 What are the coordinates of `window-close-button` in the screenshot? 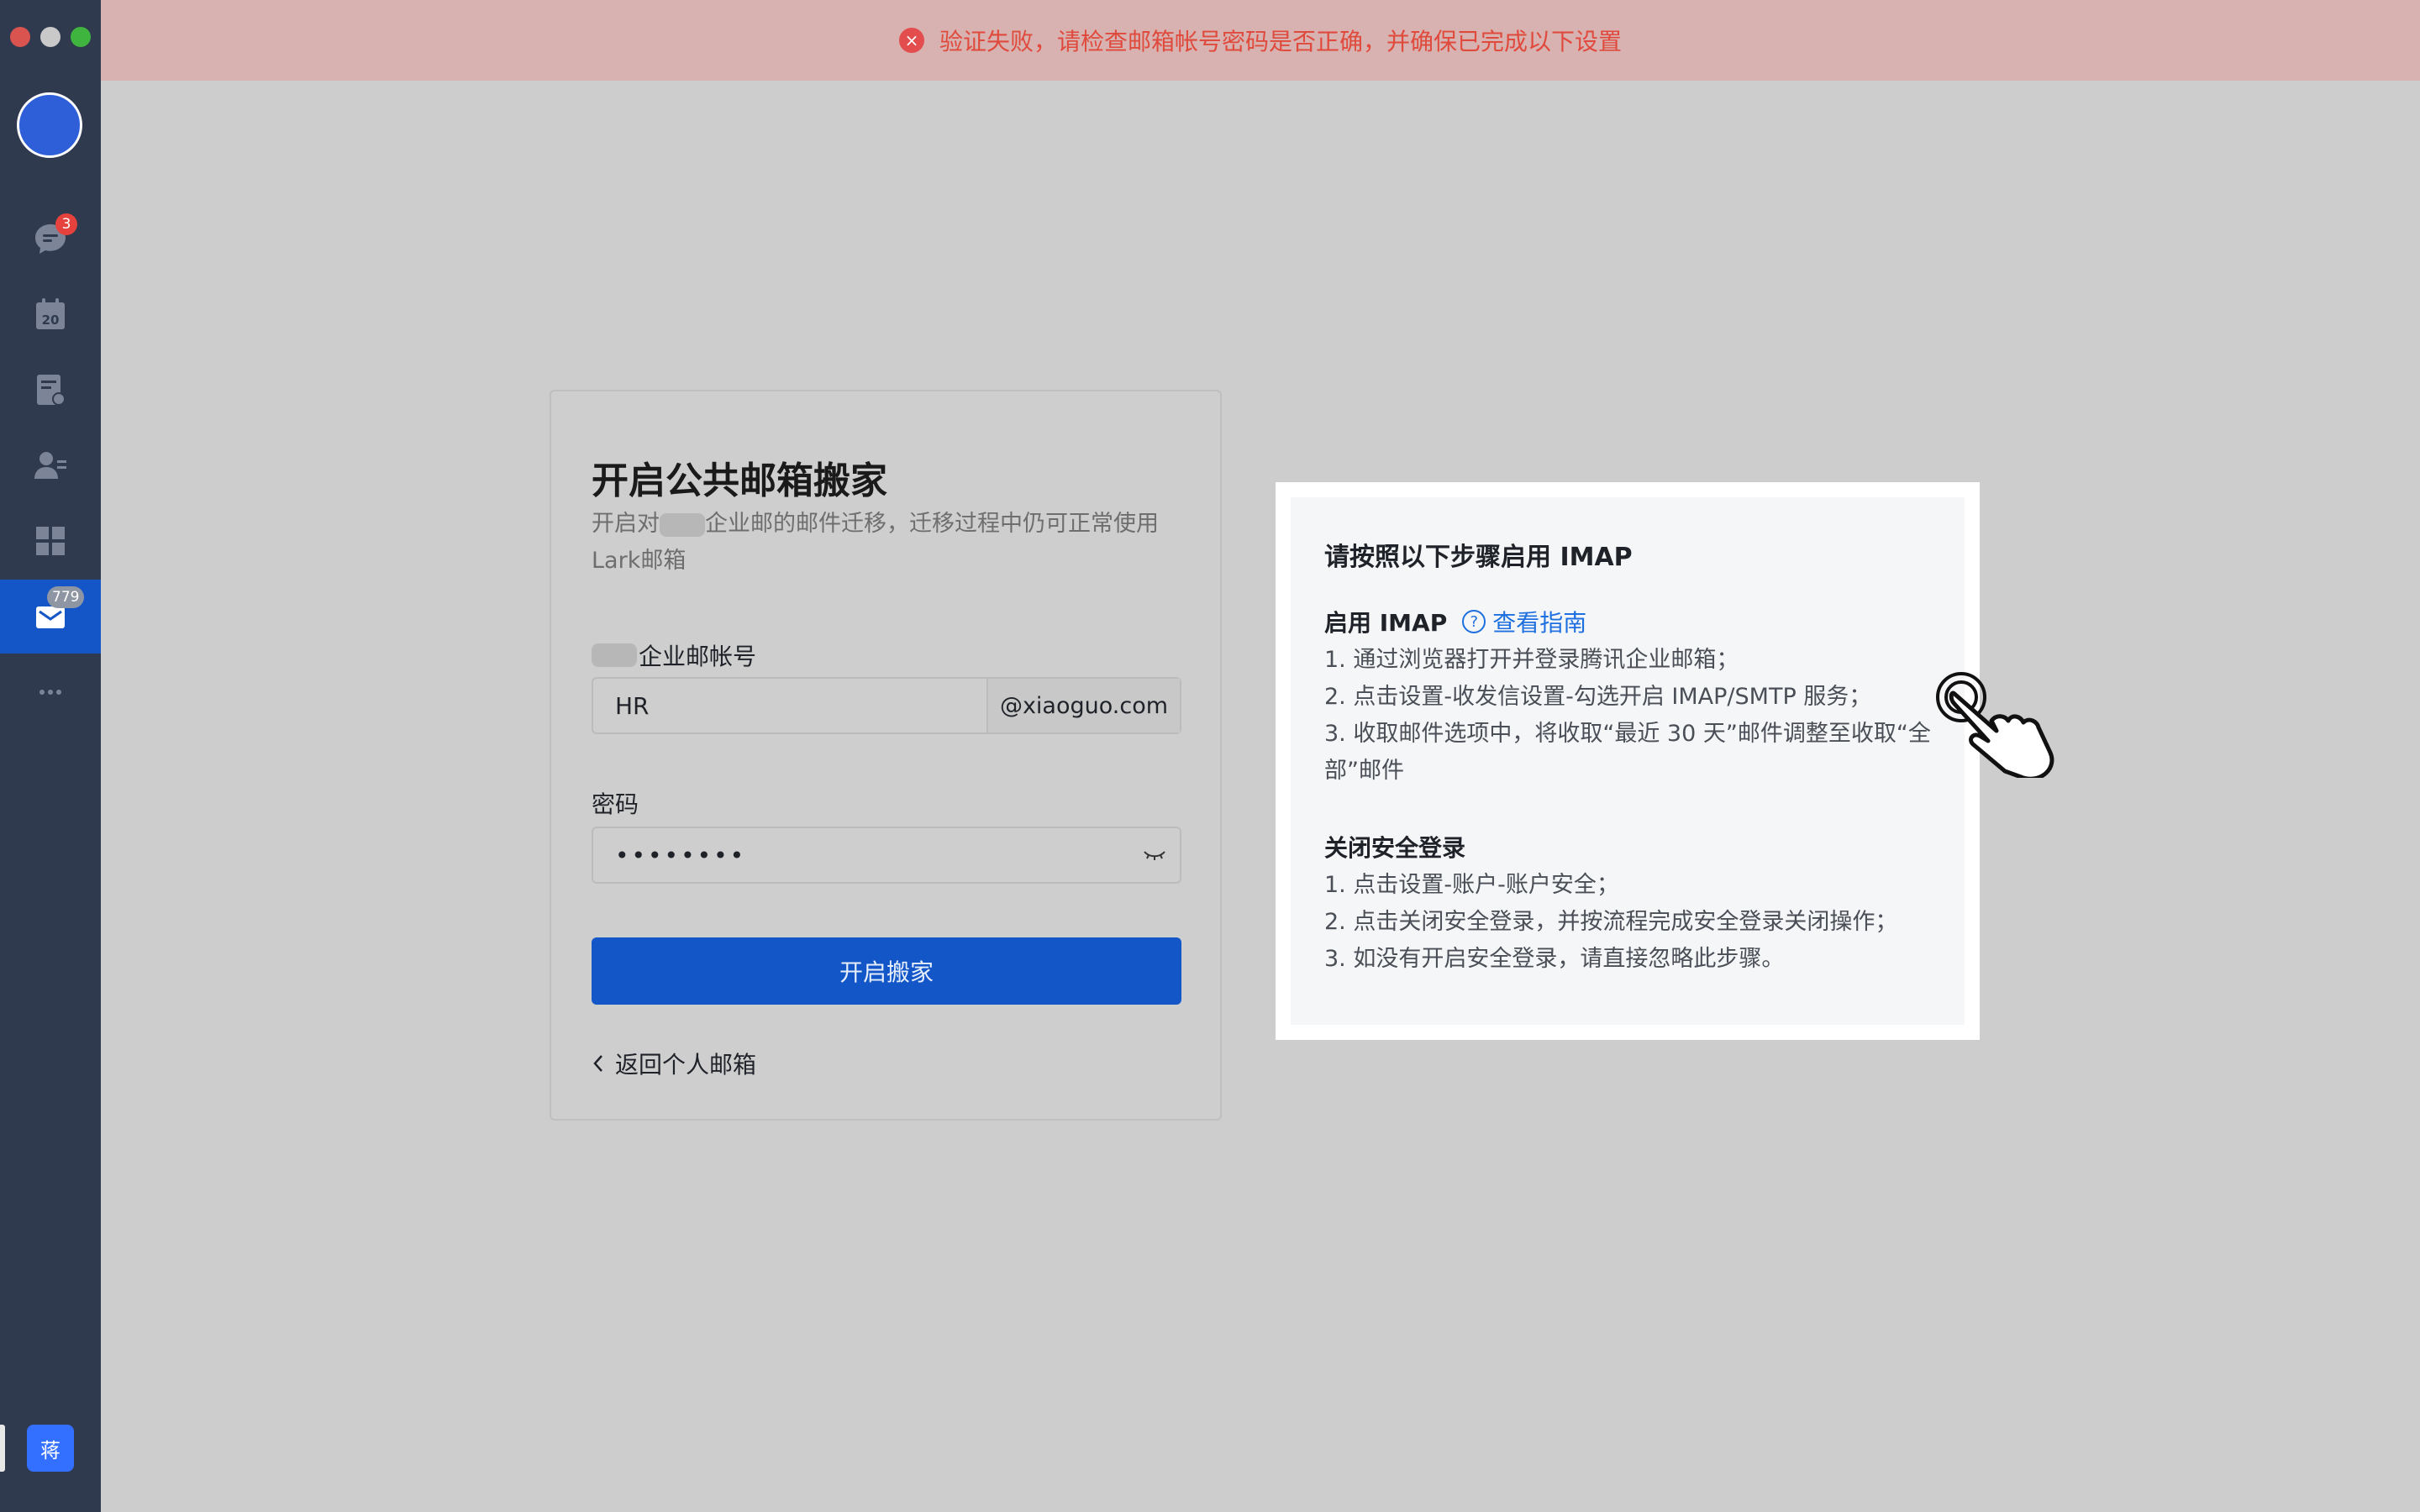 It's located at (20, 37).